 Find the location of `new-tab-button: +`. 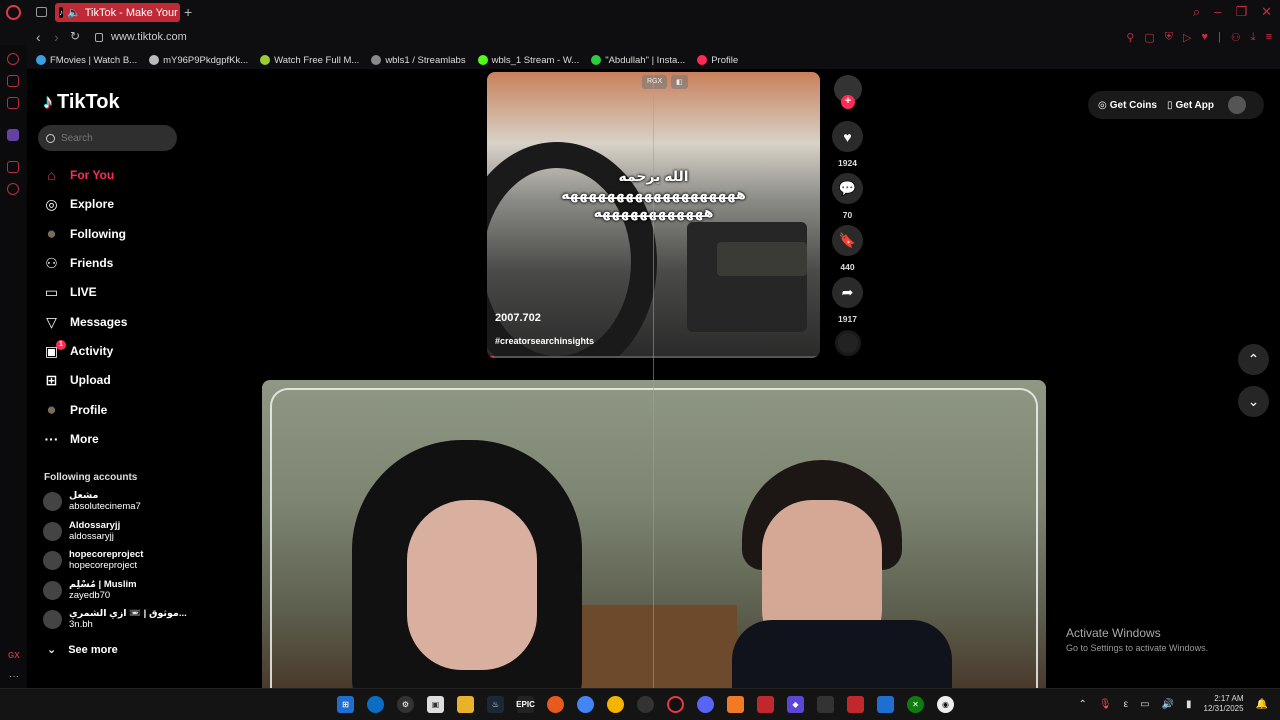

new-tab-button: + is located at coordinates (188, 12).